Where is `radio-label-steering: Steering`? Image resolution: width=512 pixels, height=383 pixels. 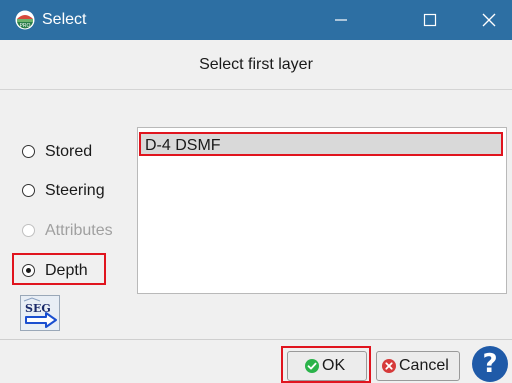 radio-label-steering: Steering is located at coordinates (75, 190).